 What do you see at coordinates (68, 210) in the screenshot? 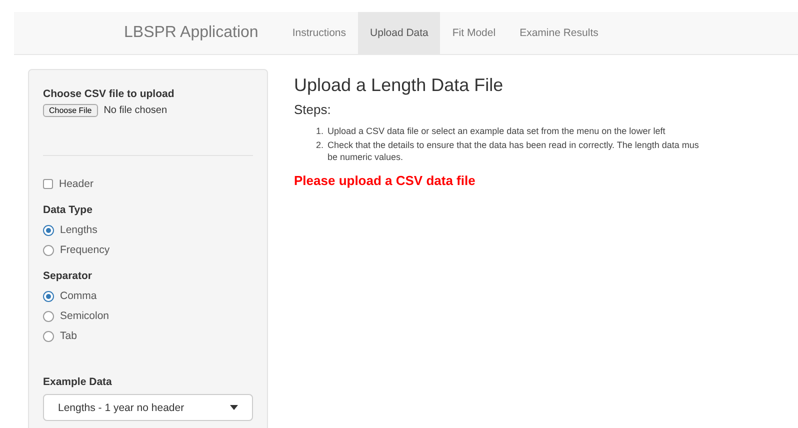
I see `group-label: Data Type` at bounding box center [68, 210].